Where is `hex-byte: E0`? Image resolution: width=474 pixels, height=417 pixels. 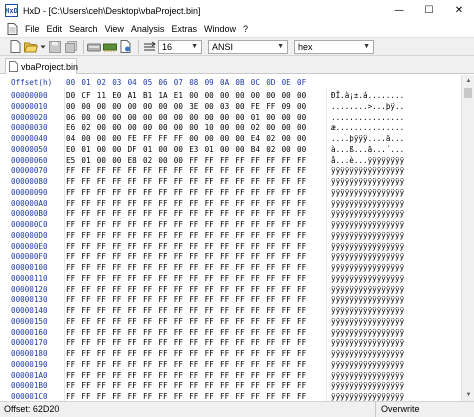 hex-byte: E0 is located at coordinates (116, 96).